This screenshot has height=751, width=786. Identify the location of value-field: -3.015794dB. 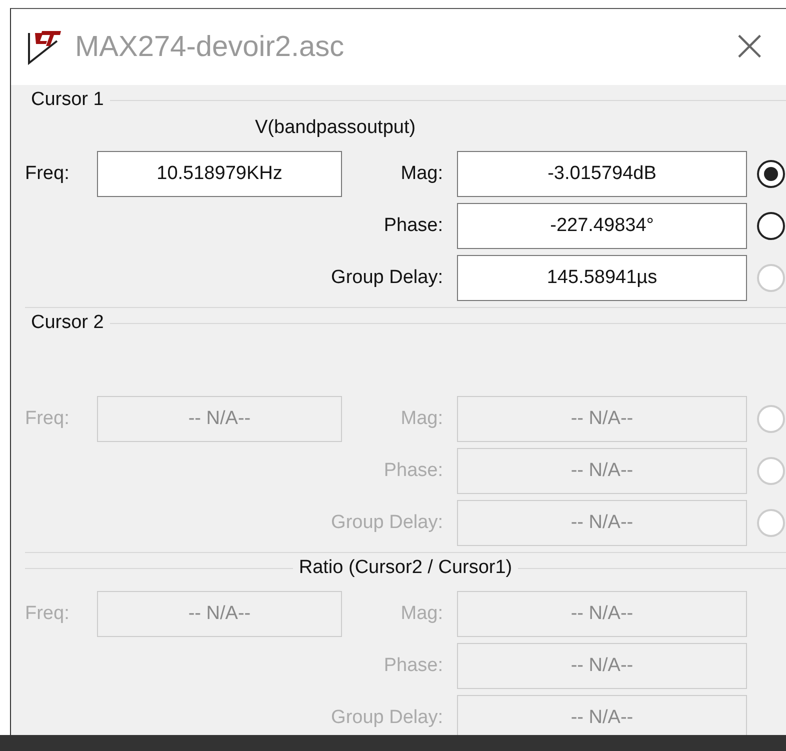
(602, 174).